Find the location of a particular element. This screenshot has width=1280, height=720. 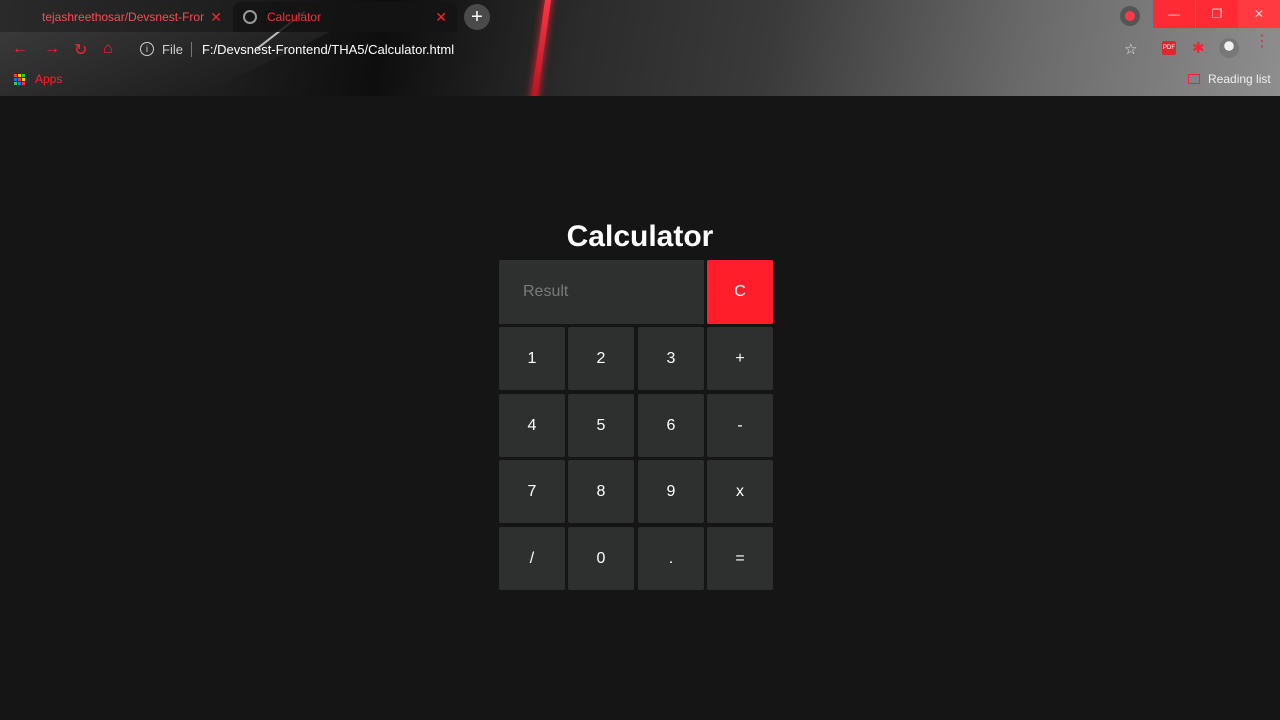

maximize-button: ❐ is located at coordinates (1217, 14).